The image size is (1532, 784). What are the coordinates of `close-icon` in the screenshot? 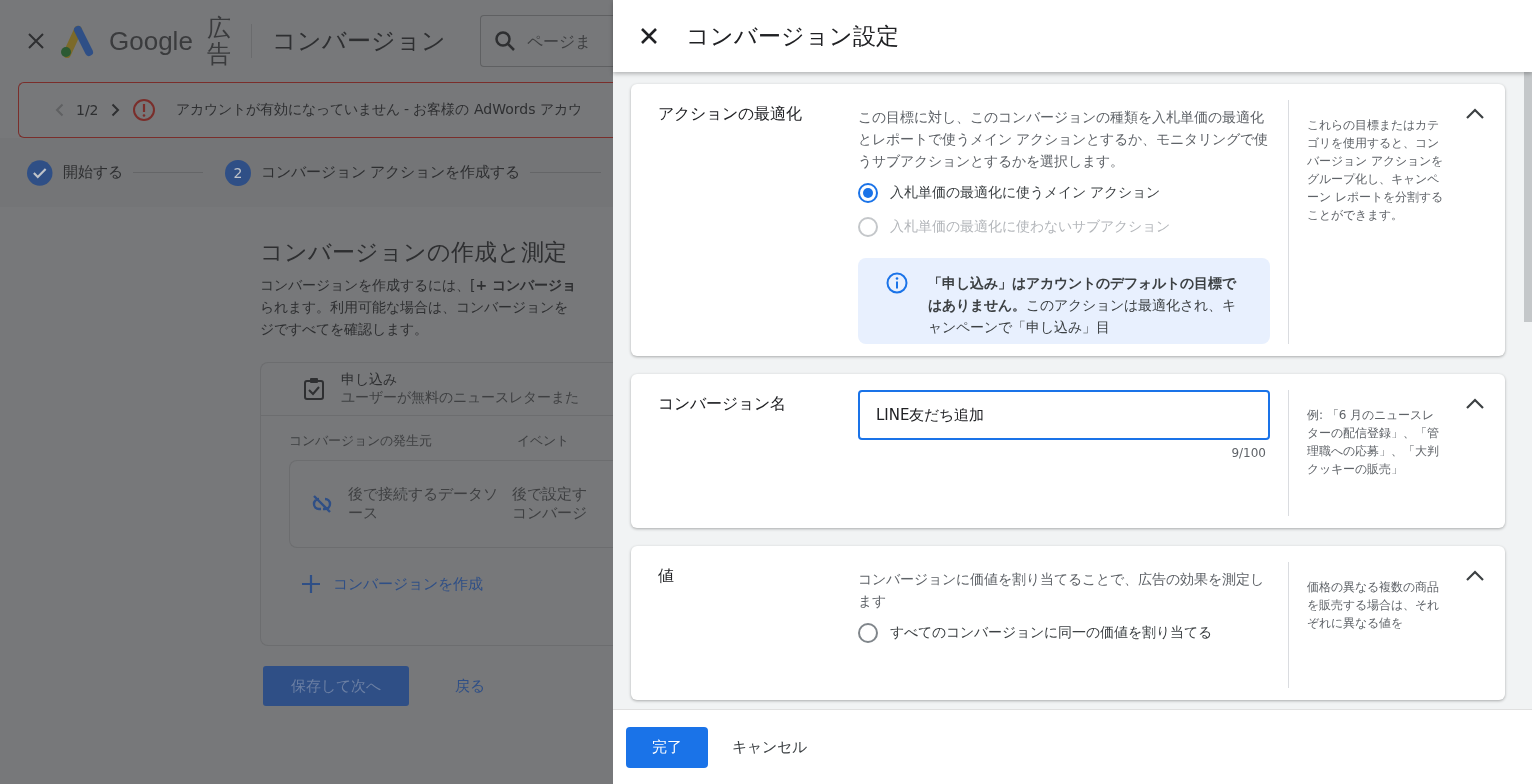 It's located at (649, 36).